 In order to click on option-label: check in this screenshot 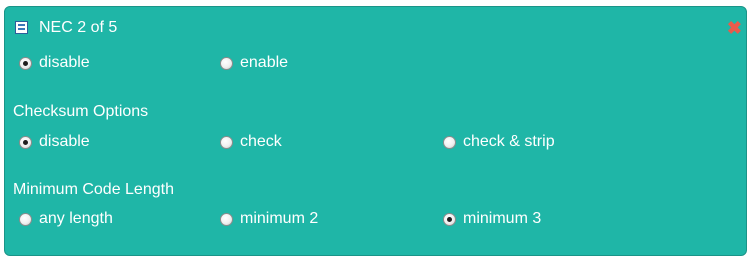, I will do `click(261, 141)`.